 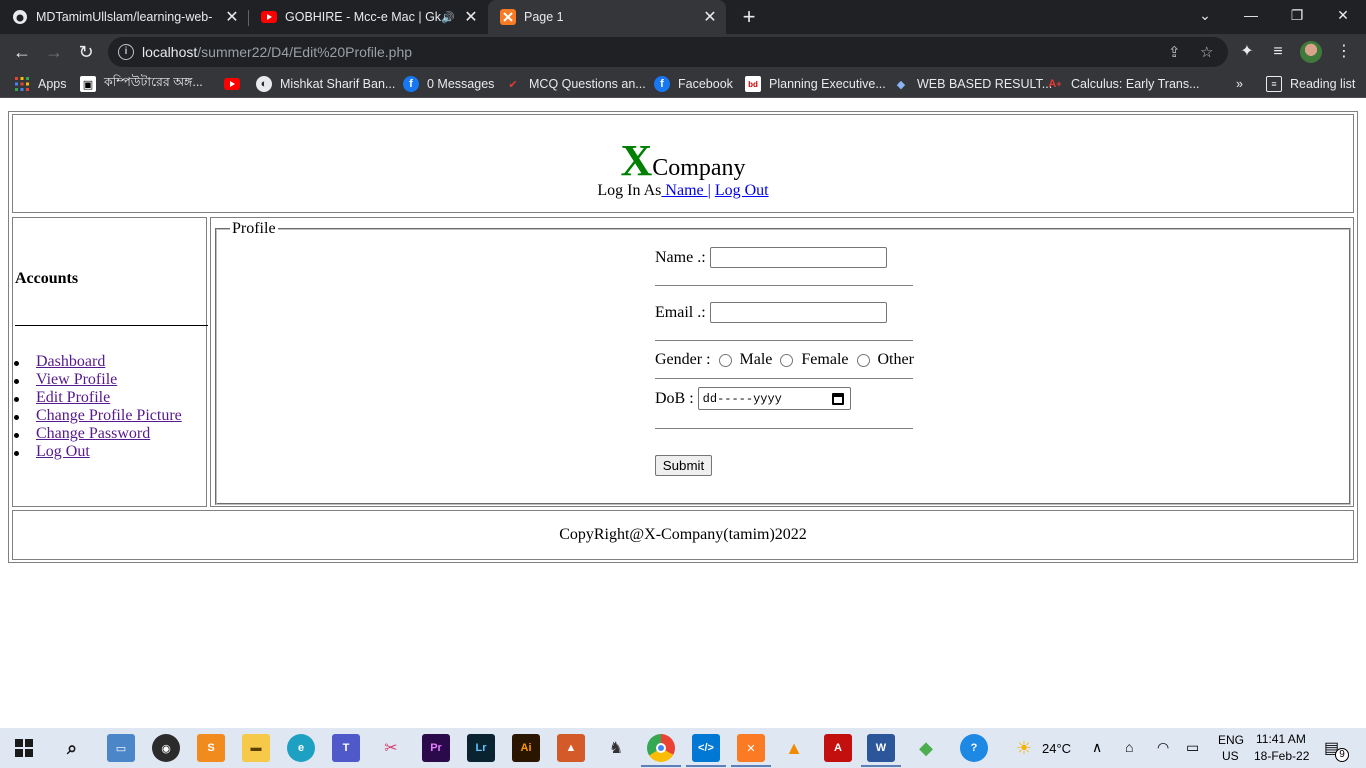 What do you see at coordinates (1205, 17) in the screenshot?
I see `tab-search-icon: ⌄` at bounding box center [1205, 17].